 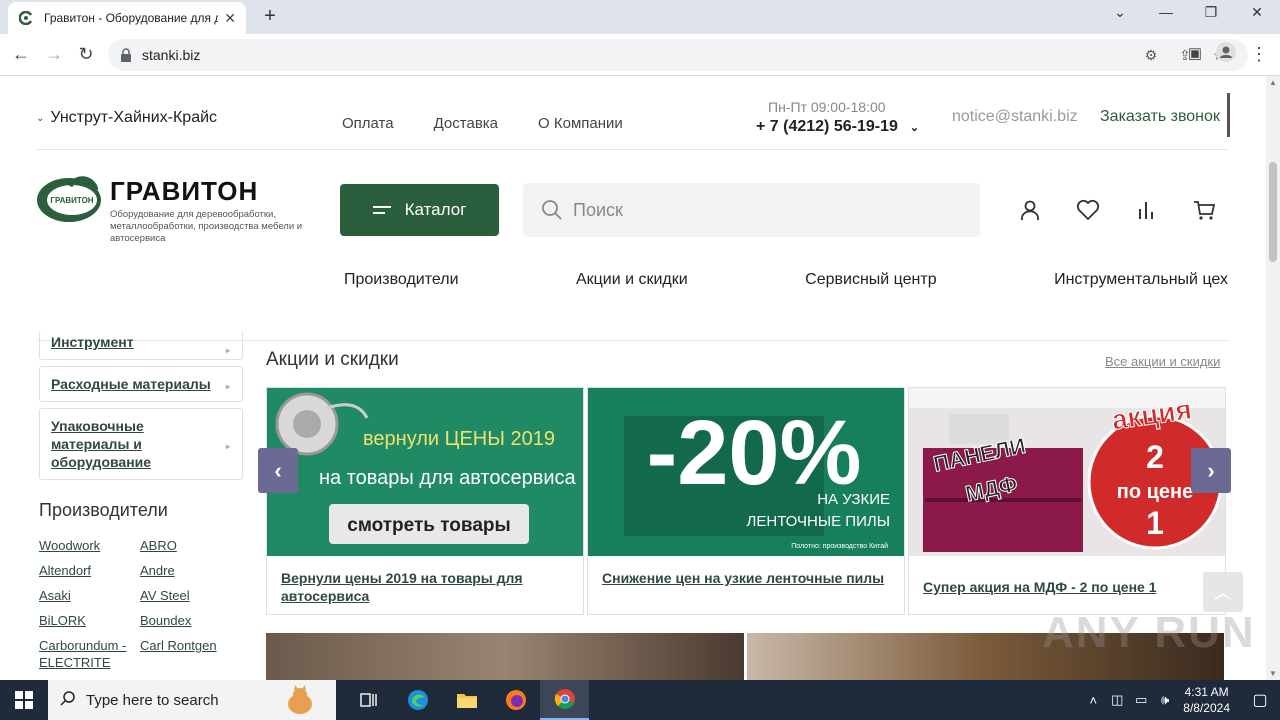 I want to click on clock-date: 8/8/2024, so click(x=1206, y=708).